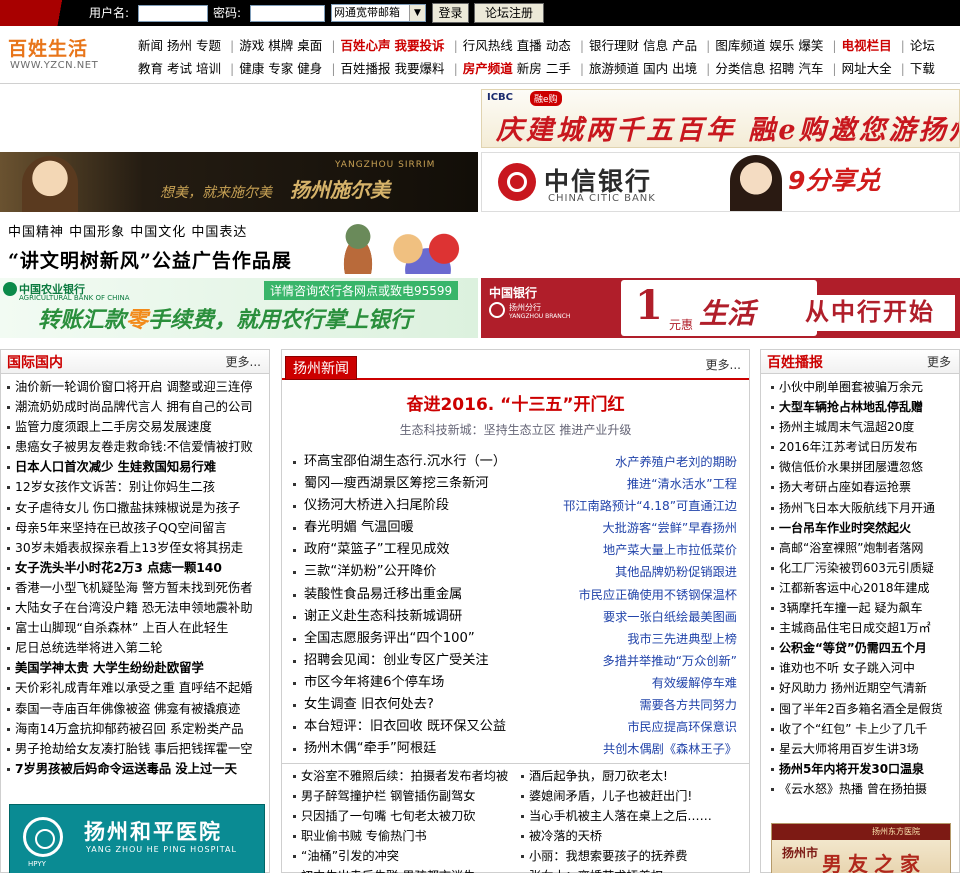  I want to click on hospital-ad: 扬州东方医院 扬州市 男友之家, so click(861, 848).